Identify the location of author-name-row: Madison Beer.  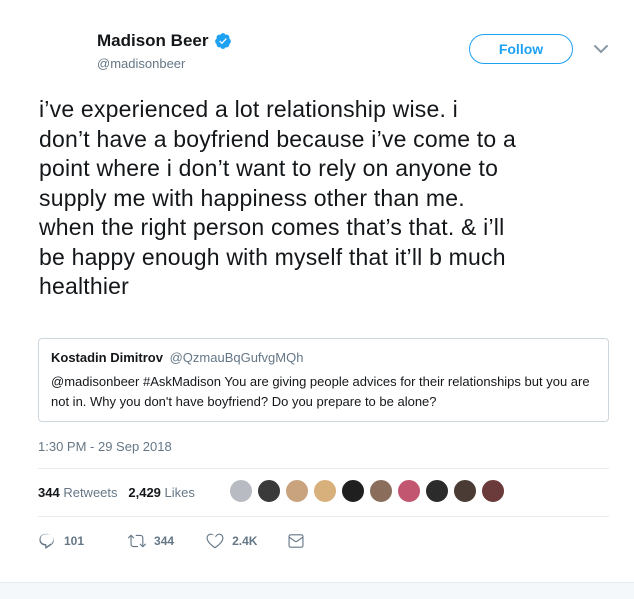
(164, 41).